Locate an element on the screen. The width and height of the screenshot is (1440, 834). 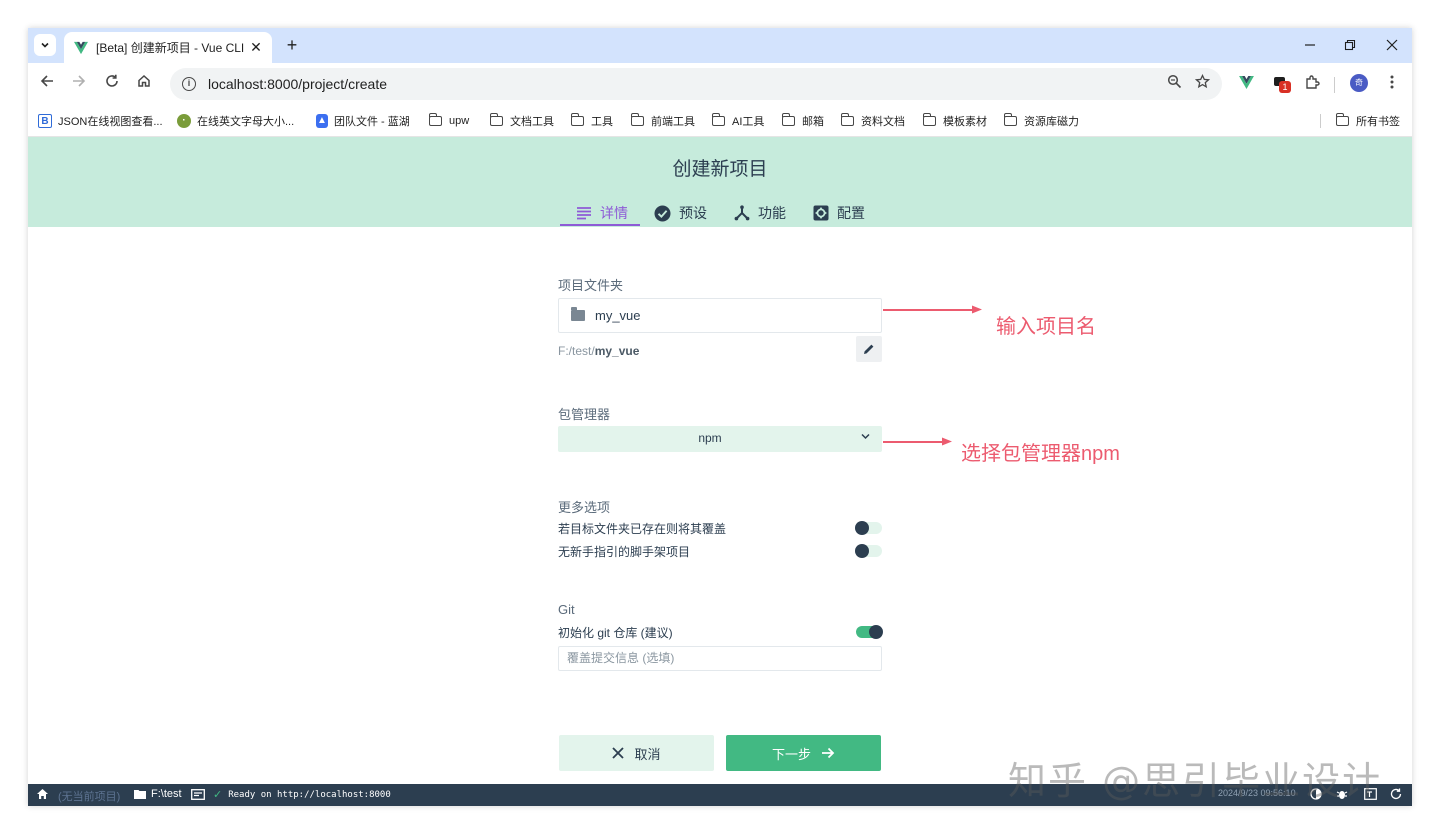
bookmark-star-icon is located at coordinates (1202, 83).